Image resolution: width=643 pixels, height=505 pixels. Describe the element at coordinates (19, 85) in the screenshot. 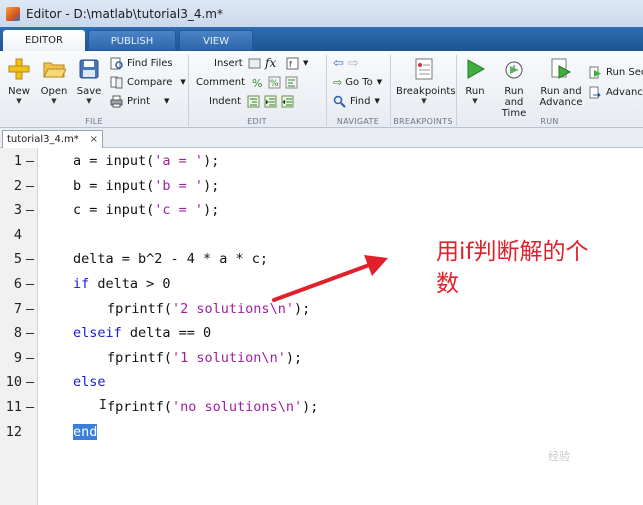

I see `new-button: New ▼` at that location.